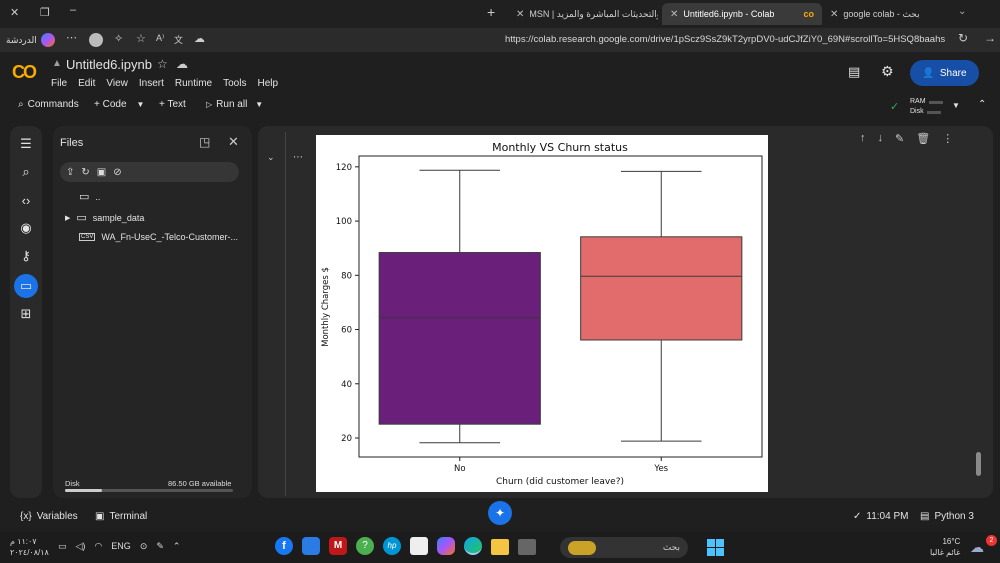 This screenshot has height=563, width=1000. I want to click on menu-insert: Insert, so click(151, 83).